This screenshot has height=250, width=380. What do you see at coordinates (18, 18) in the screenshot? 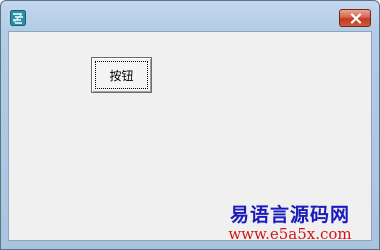
I see `app-icon` at bounding box center [18, 18].